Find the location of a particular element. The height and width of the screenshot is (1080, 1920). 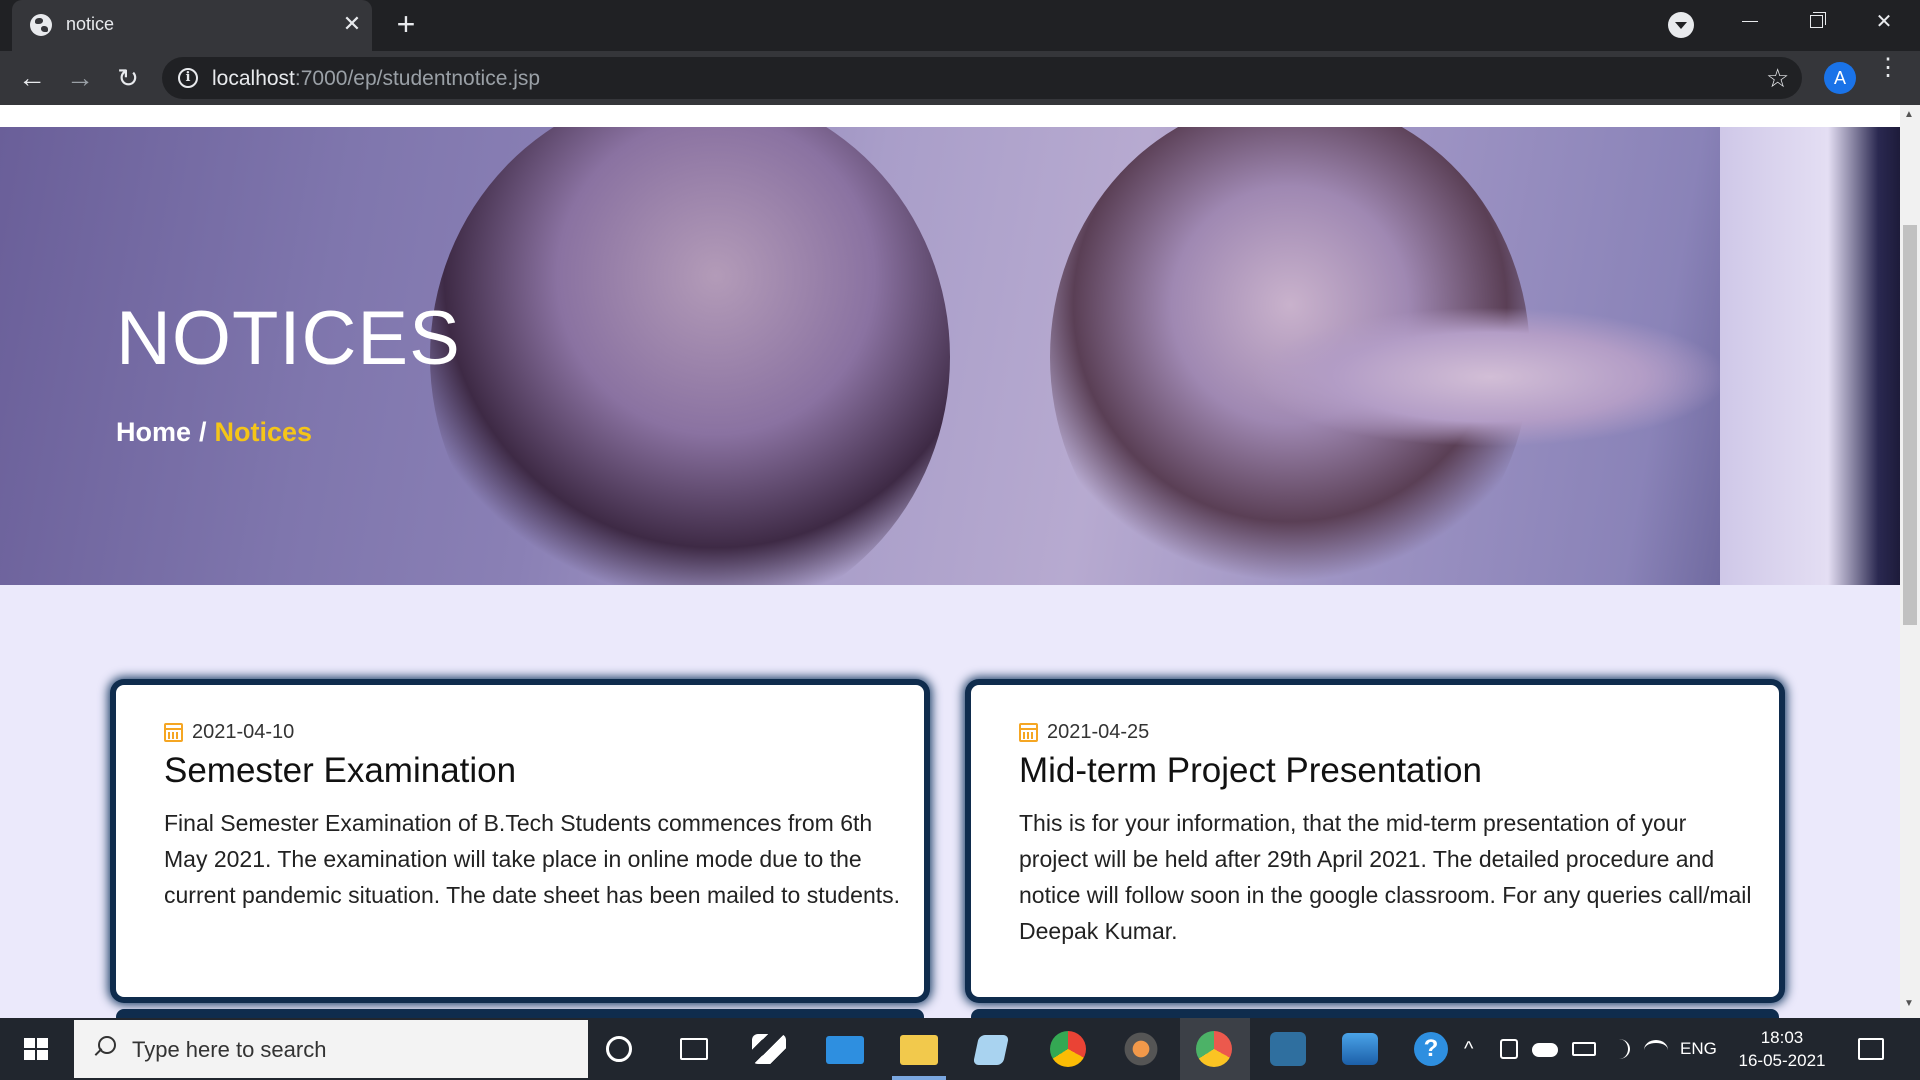

url-text: localhost:7000/ep/studentnotice.jsp is located at coordinates (376, 79).